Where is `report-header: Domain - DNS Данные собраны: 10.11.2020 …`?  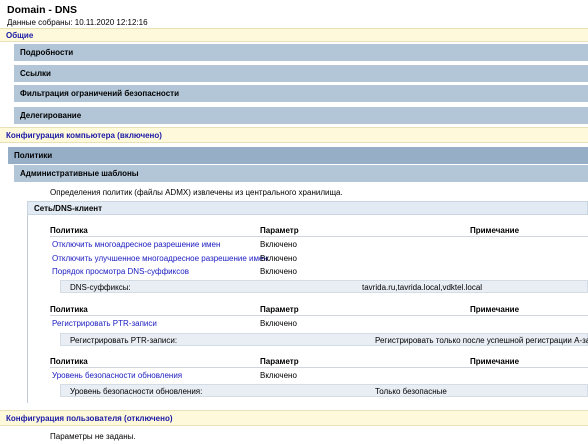
report-header: Domain - DNS Данные собраны: 10.11.2020 … is located at coordinates (294, 14).